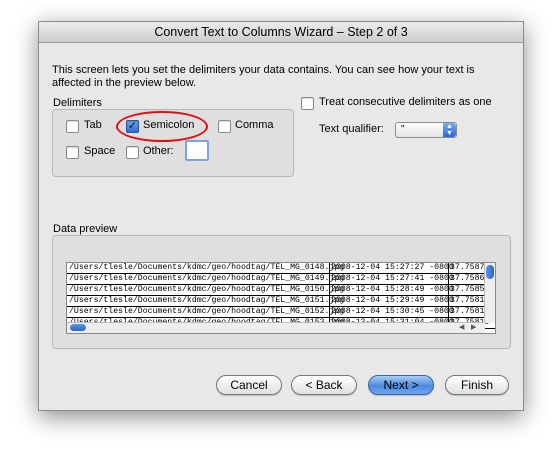 This screenshot has width=560, height=461. What do you see at coordinates (351, 129) in the screenshot?
I see `qualifier-label: Text qualifier:` at bounding box center [351, 129].